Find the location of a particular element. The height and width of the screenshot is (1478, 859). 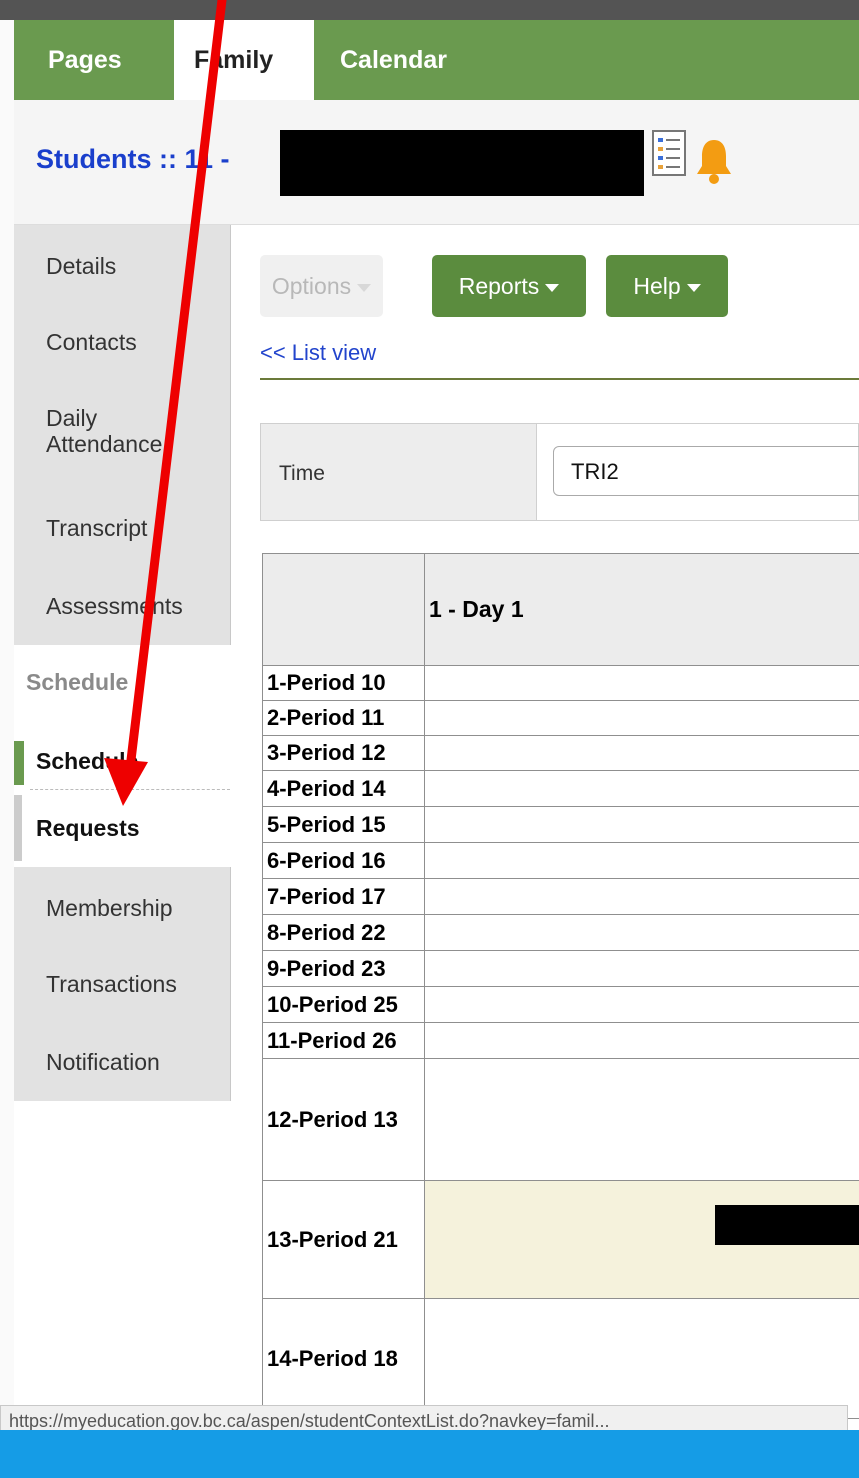

subitem-divider is located at coordinates (130, 789).